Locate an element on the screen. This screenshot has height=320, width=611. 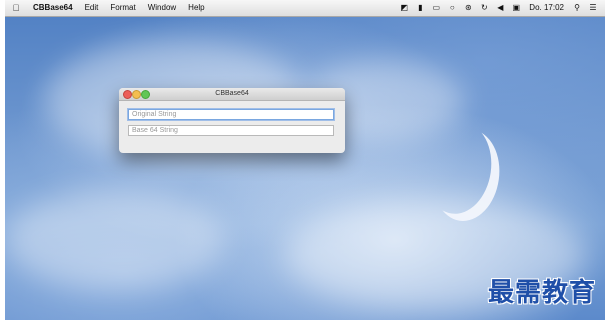
menu-bar-right: ◩ ▮ ▭ ○ ⊛ ↻ ◀ ▣ Do. 17:02 ⚲ ☰ is located at coordinates (500, 8).